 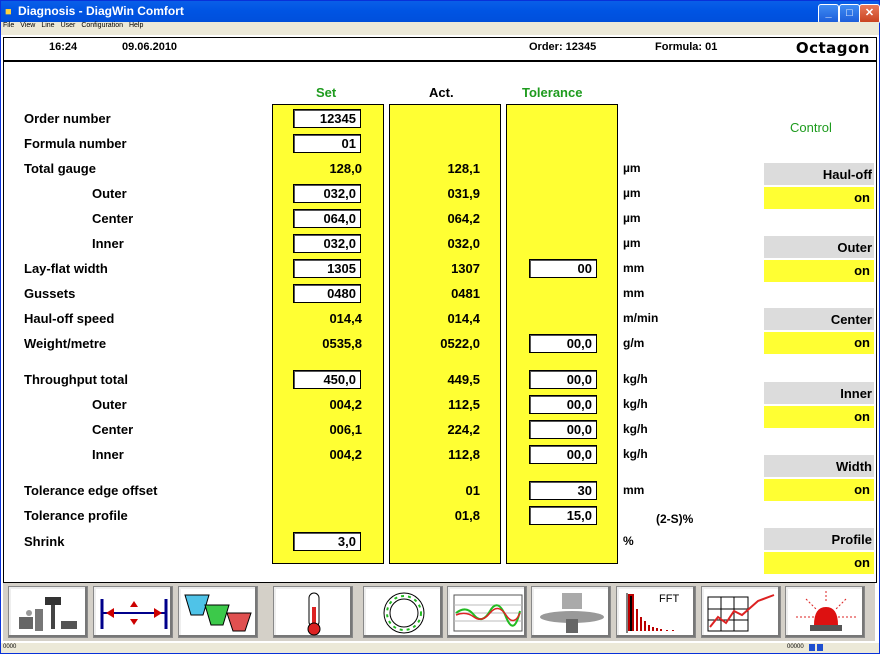 I want to click on row-label: Center, so click(x=113, y=218).